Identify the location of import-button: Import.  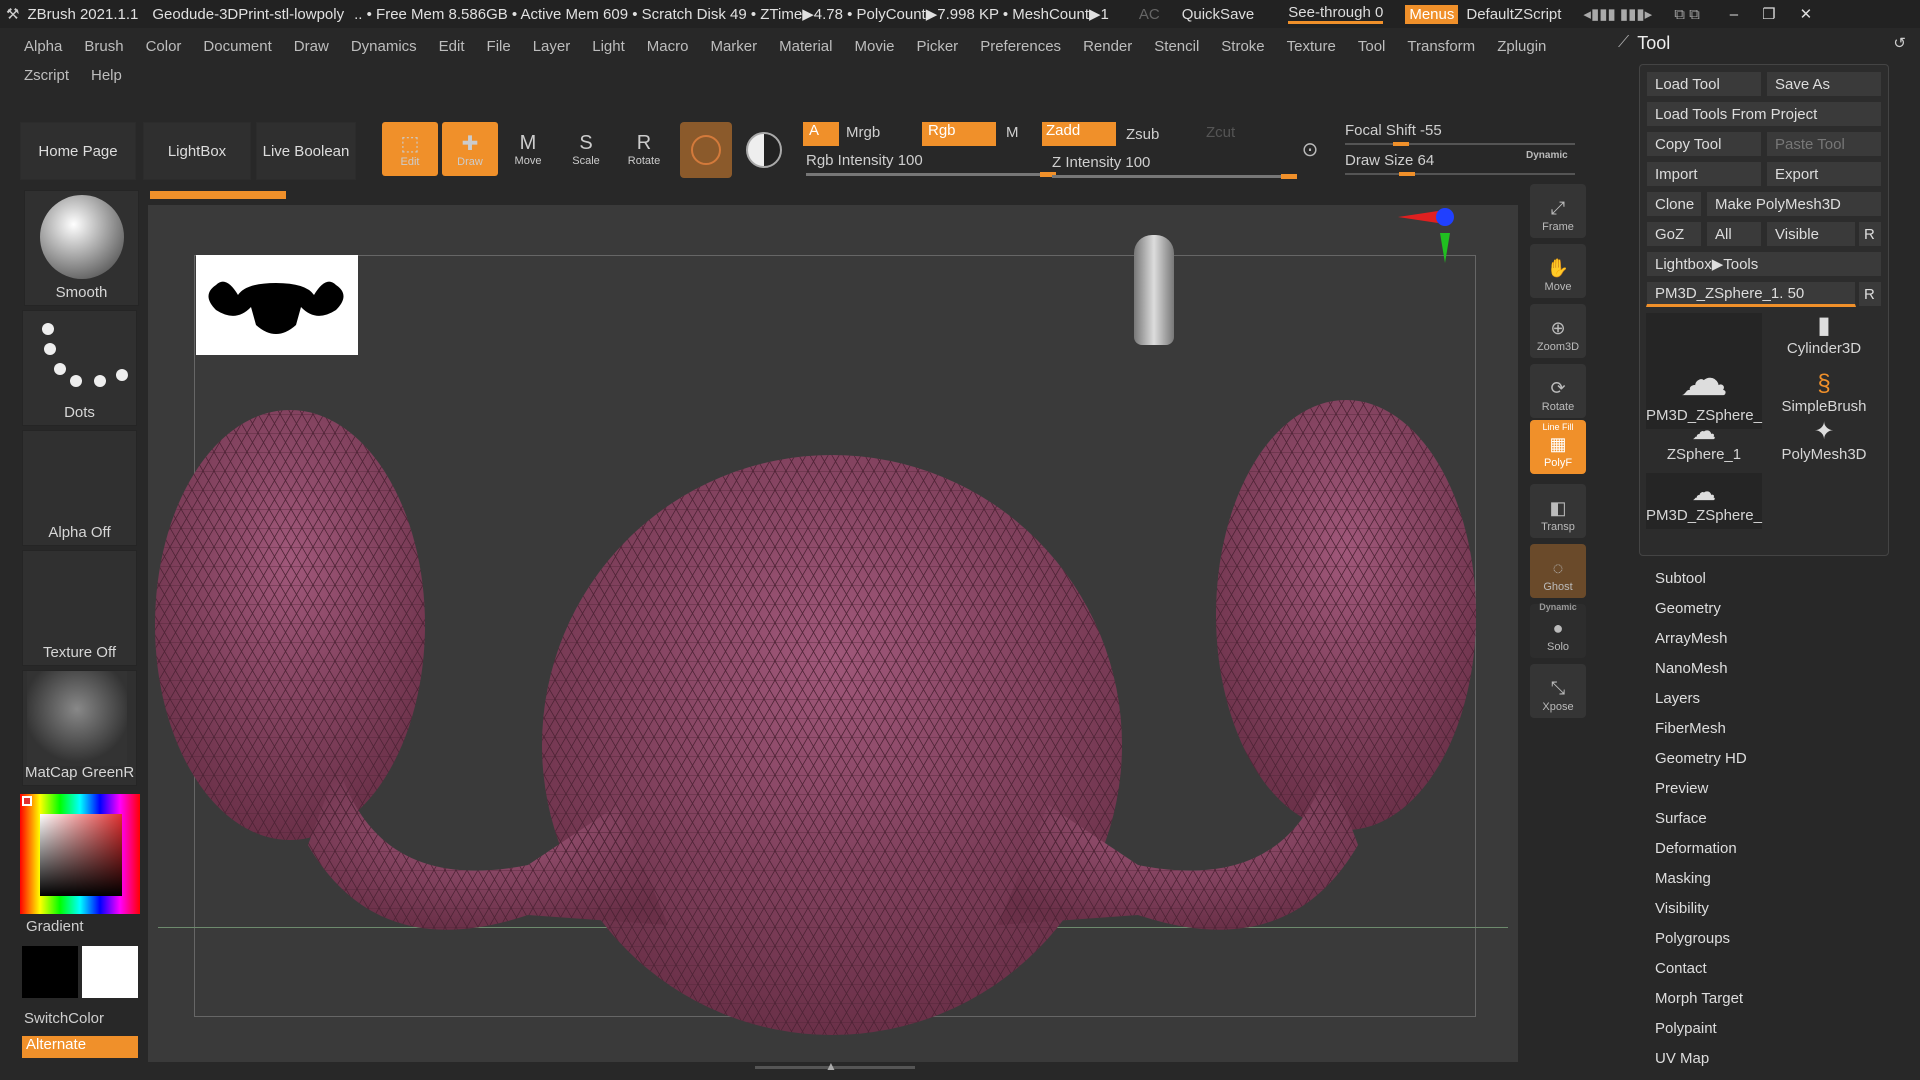
(1704, 174).